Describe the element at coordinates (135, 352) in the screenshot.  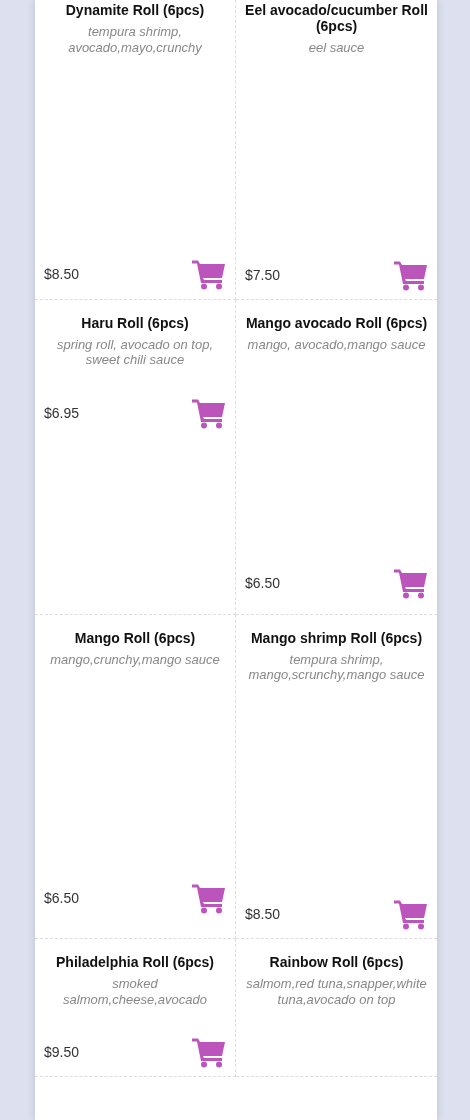
I see `item-description: spring roll, avocado on top, sweet chili sauce` at that location.